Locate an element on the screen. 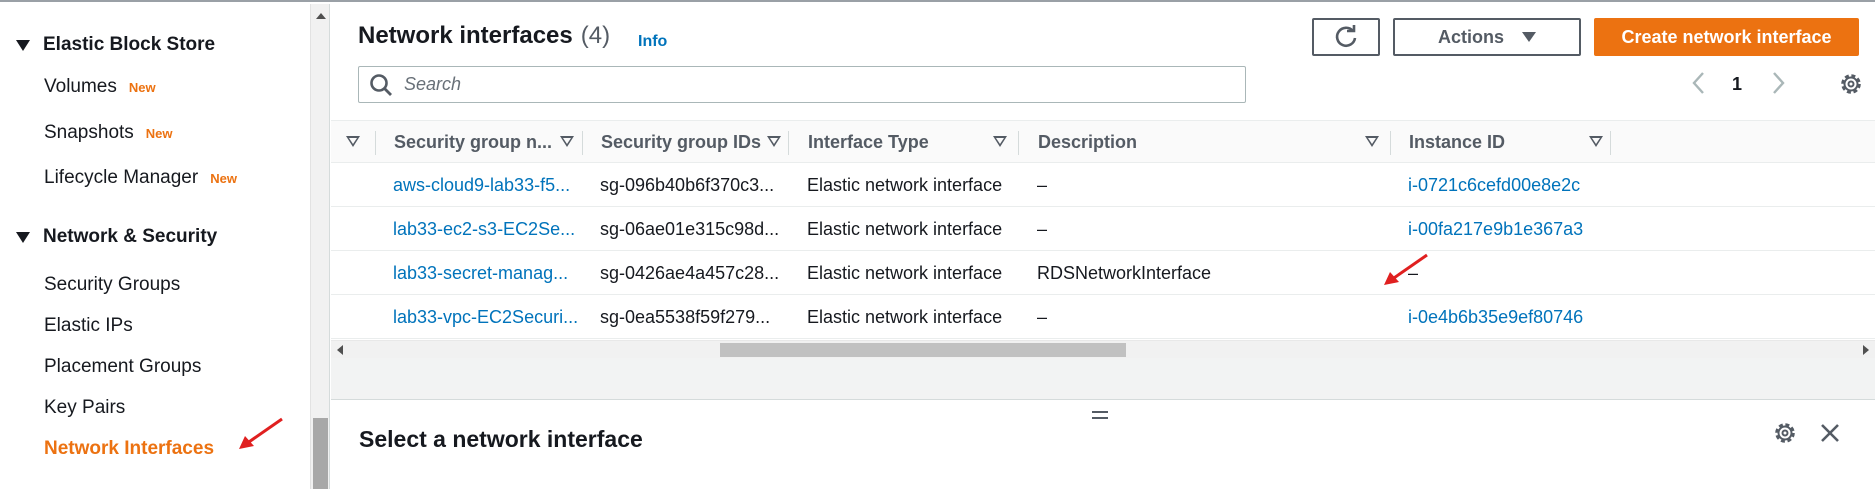  sidebar-item-lifecycle-manager: Lifecycle Manager New is located at coordinates (140, 178).